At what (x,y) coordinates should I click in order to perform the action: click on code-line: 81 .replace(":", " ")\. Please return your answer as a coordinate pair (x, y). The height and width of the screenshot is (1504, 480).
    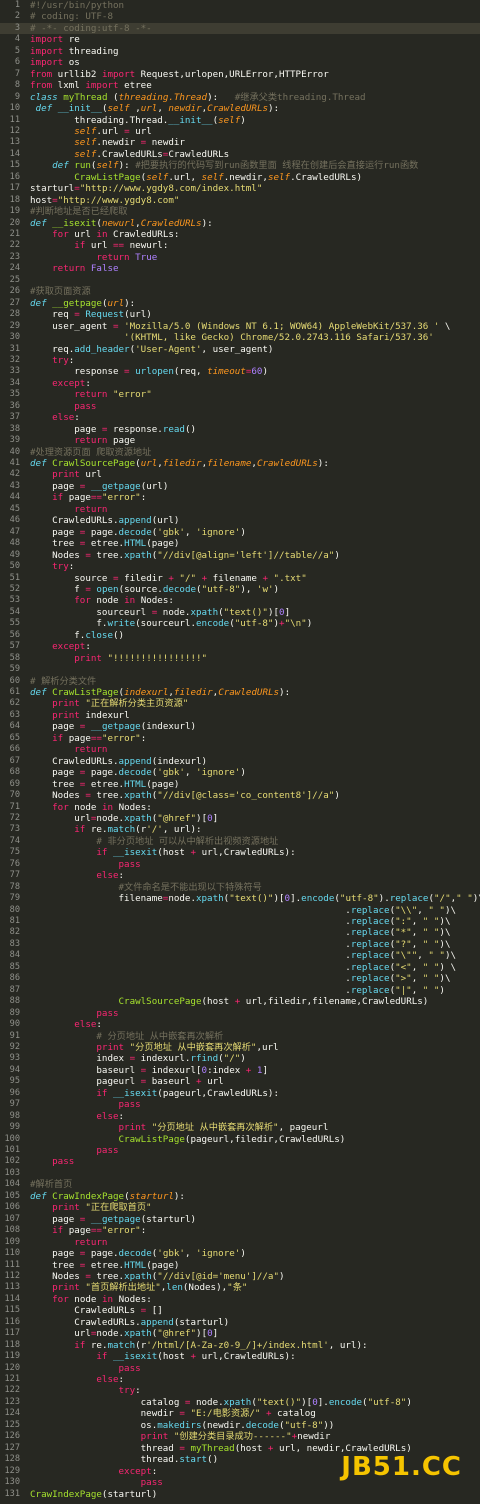
    Looking at the image, I should click on (240, 922).